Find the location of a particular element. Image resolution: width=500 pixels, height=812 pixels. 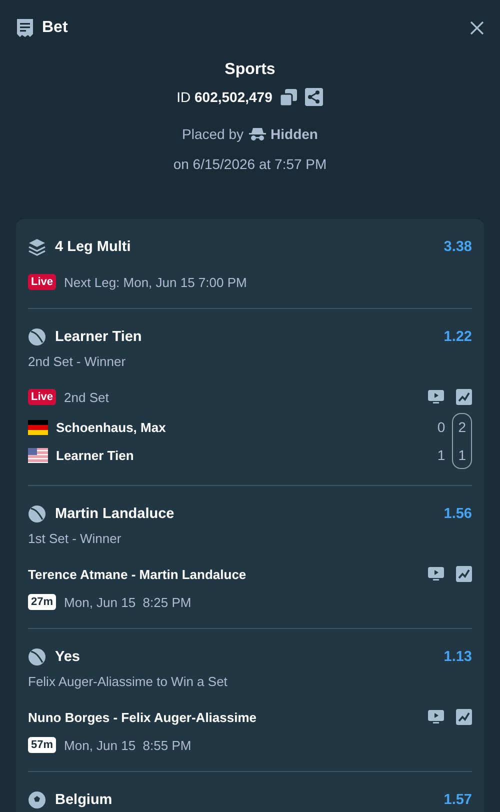

player-name: Schoenhaus, Max is located at coordinates (111, 427).